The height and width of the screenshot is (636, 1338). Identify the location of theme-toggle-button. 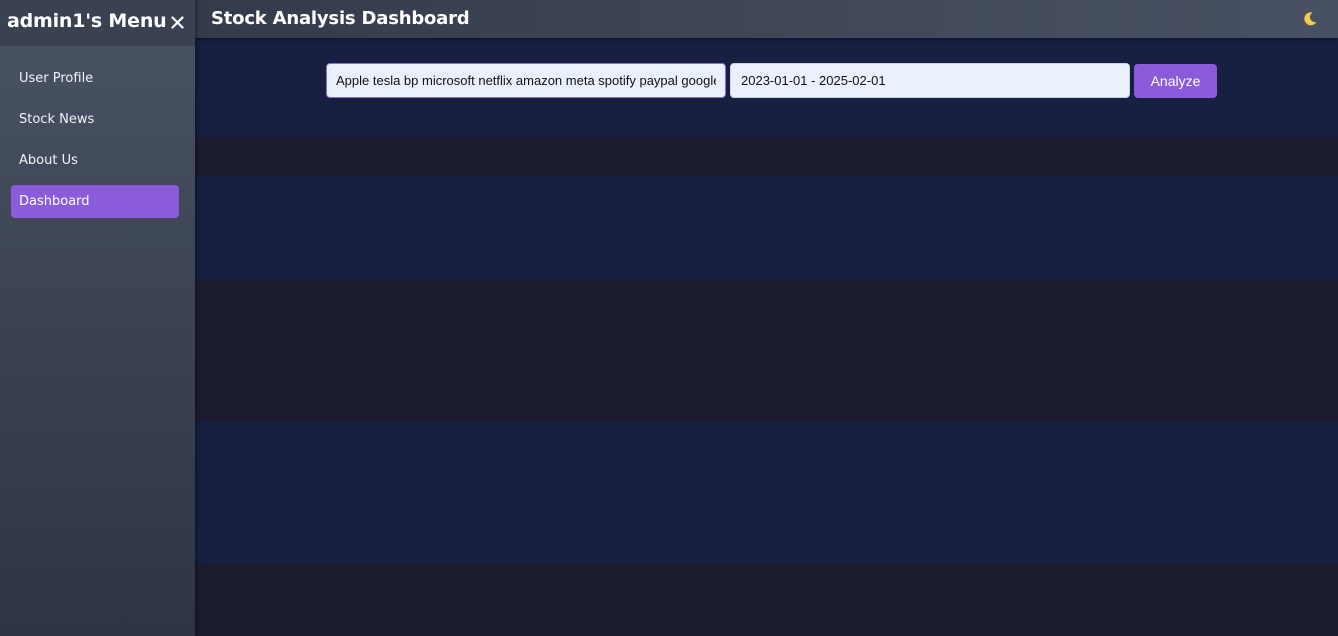
(1310, 19).